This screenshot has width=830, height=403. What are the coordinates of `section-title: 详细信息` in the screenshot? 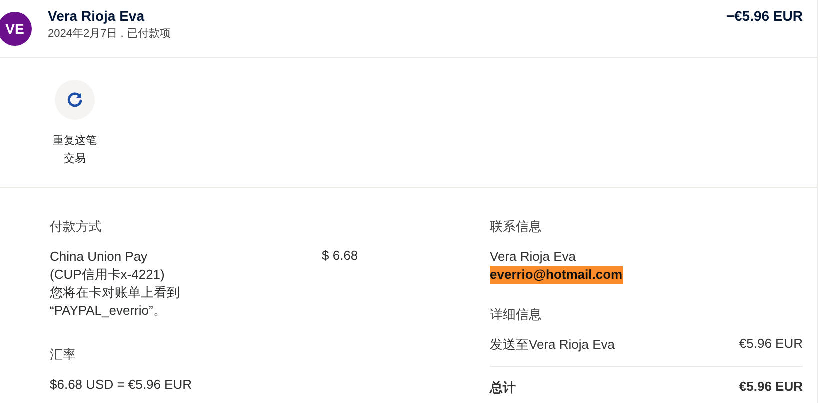 It's located at (516, 315).